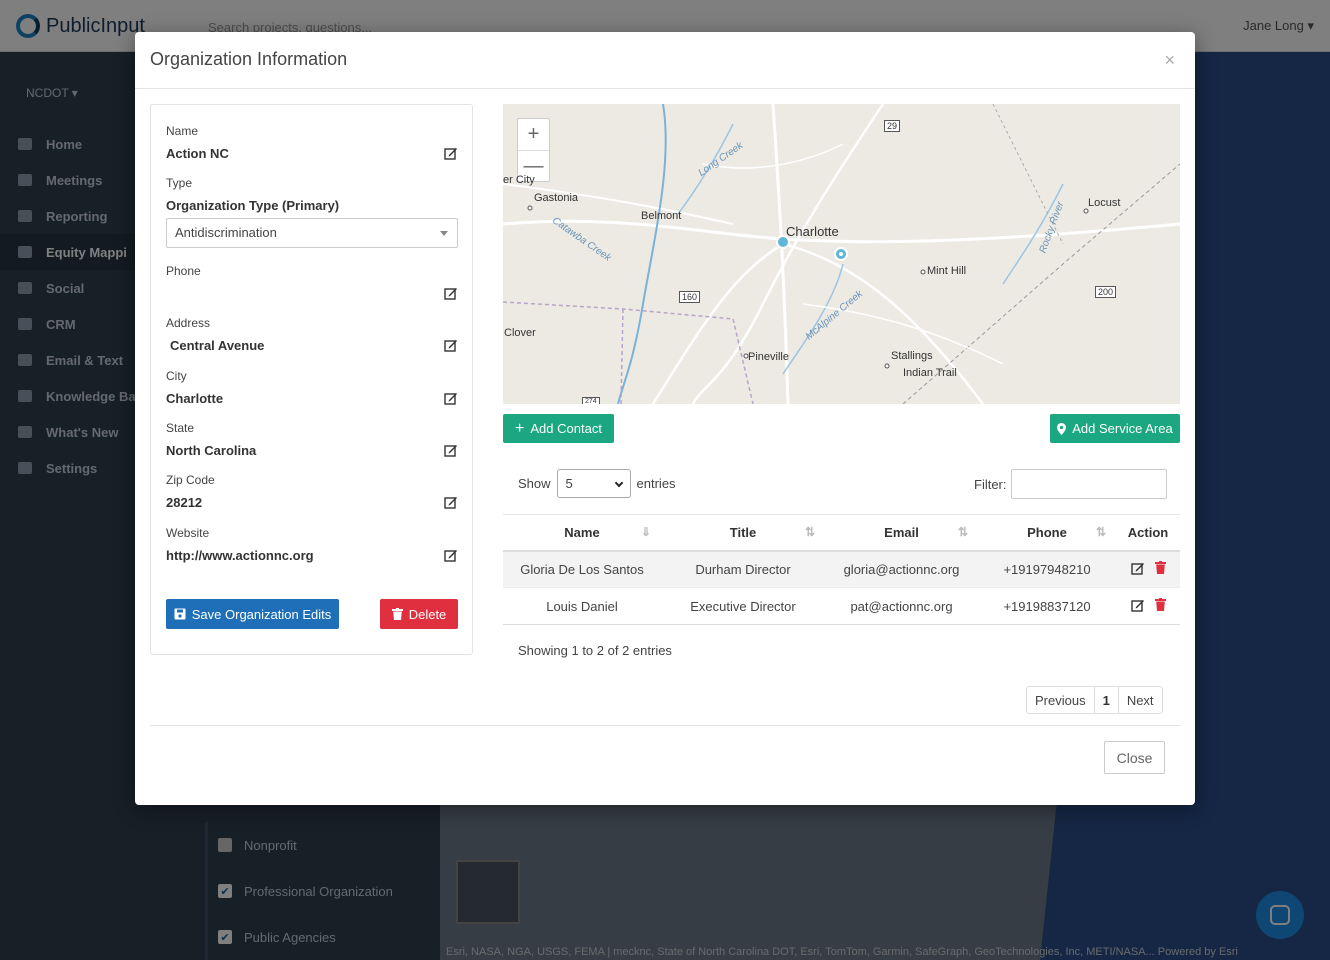  What do you see at coordinates (419, 614) in the screenshot?
I see `delete-organization-button: Delete` at bounding box center [419, 614].